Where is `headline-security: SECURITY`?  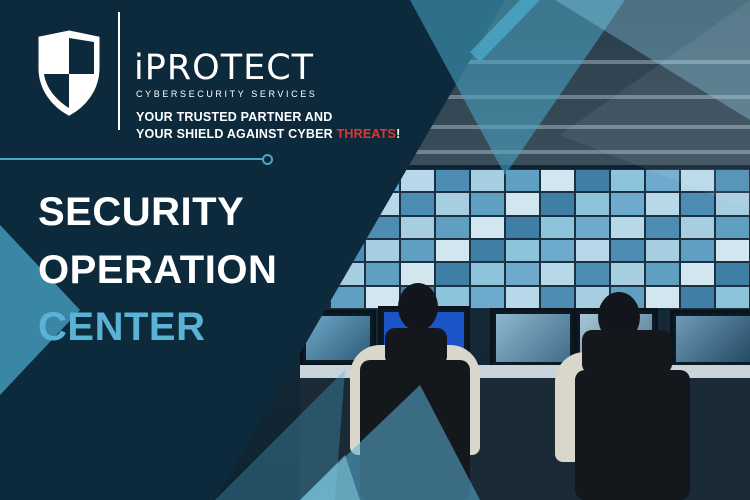
headline-security: SECURITY is located at coordinates (141, 212).